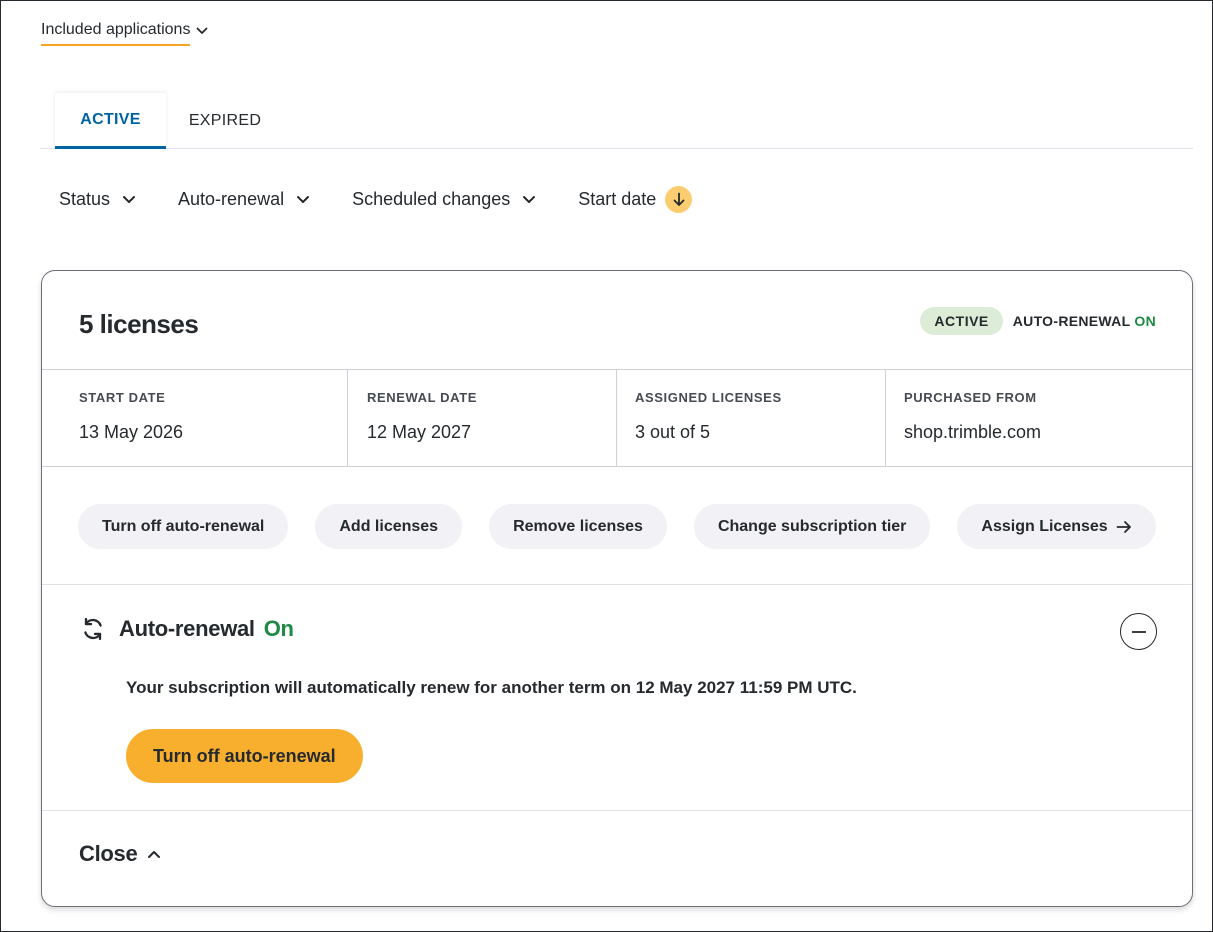 This screenshot has height=932, width=1213. I want to click on info-value: shop.trimble.com, so click(973, 432).